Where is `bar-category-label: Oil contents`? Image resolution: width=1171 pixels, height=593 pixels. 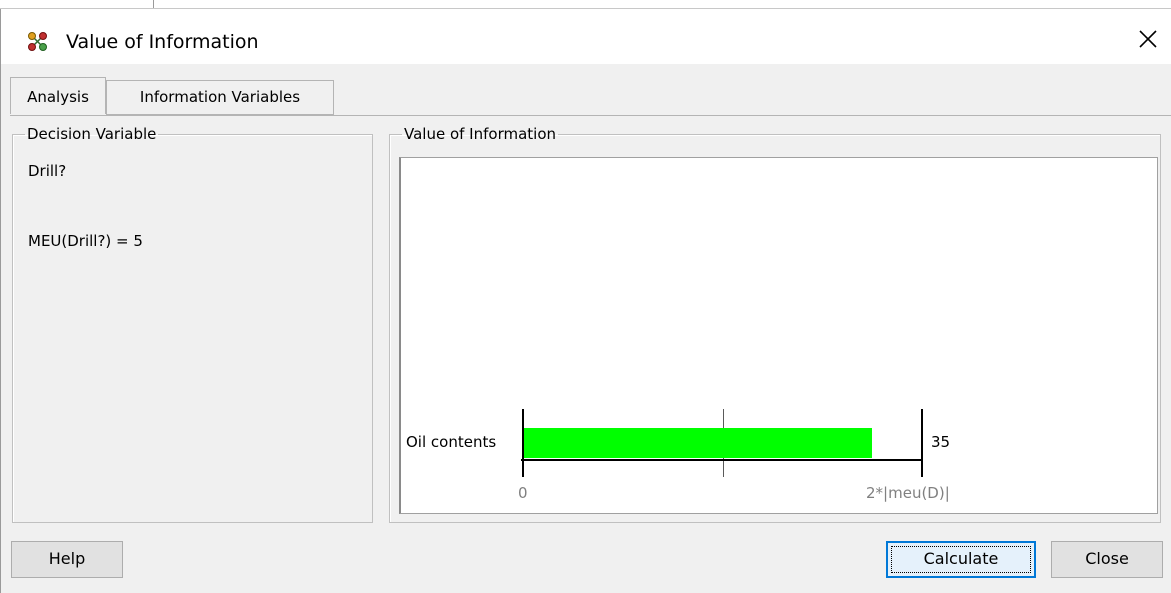 bar-category-label: Oil contents is located at coordinates (451, 442).